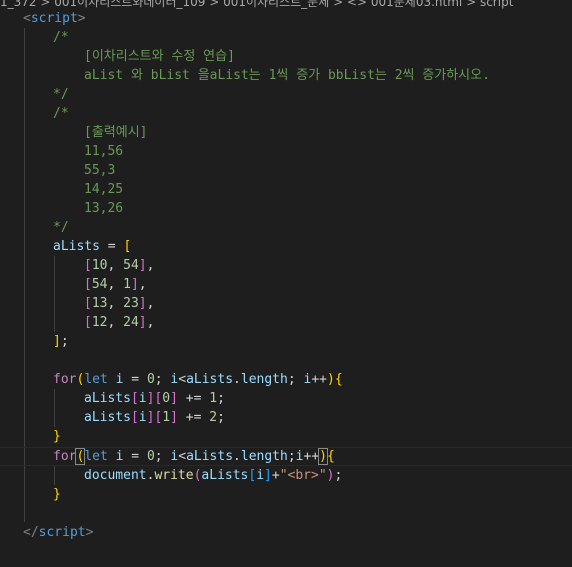 This screenshot has width=572, height=567. Describe the element at coordinates (286, 56) in the screenshot. I see `code-line: [이차리스트와 수정 연습]` at that location.